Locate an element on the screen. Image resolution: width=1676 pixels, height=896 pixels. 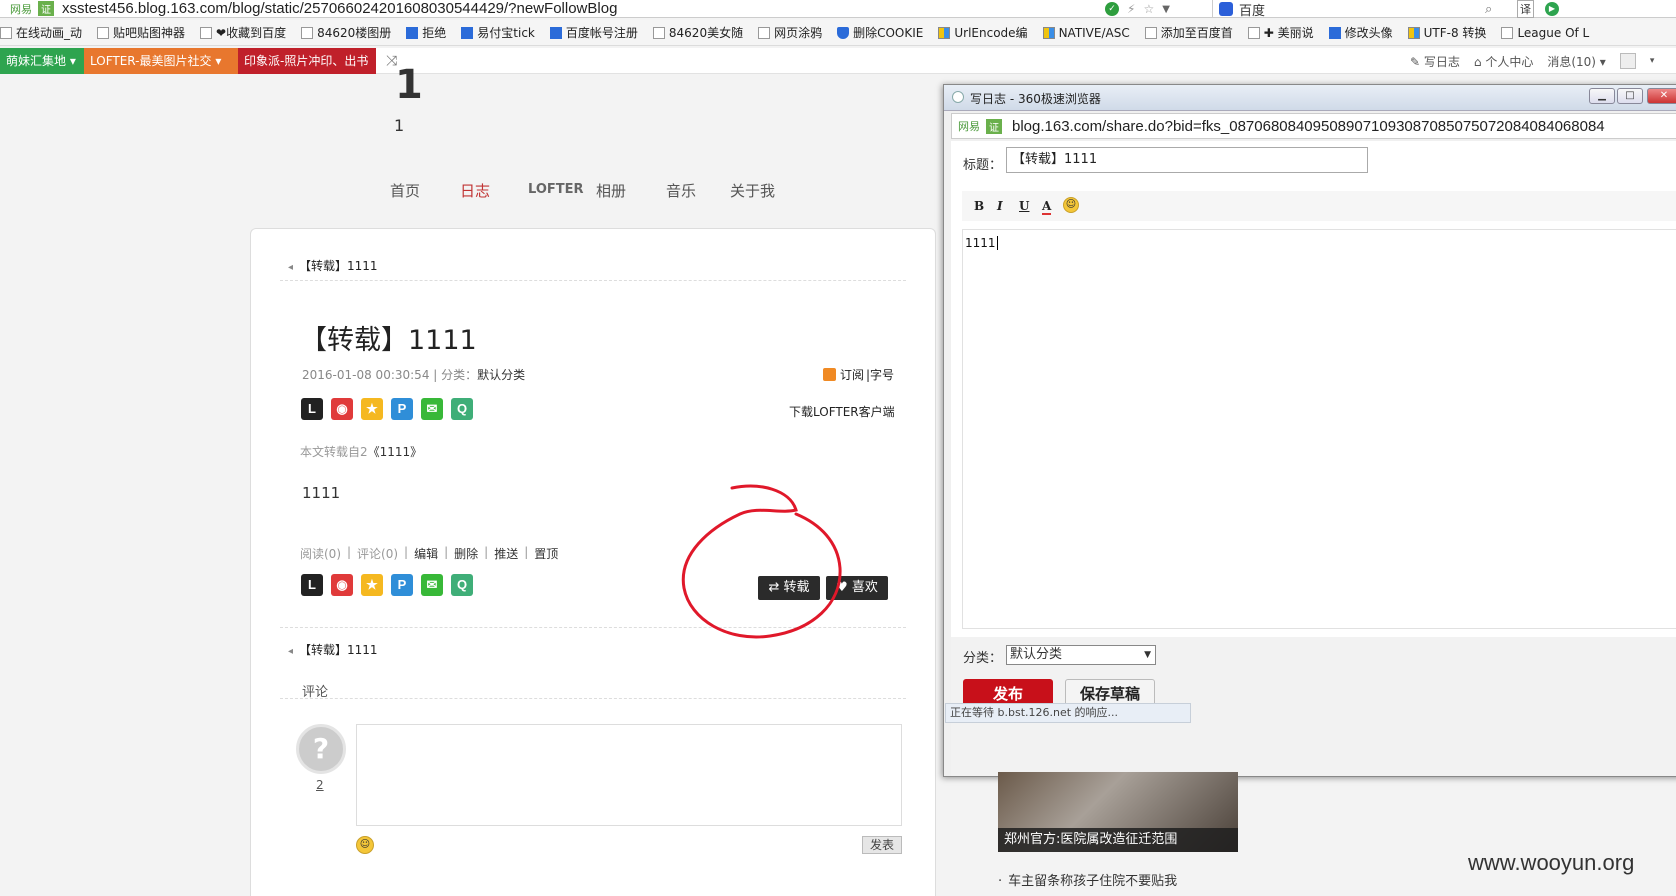
push-link: 推送 is located at coordinates (506, 553).